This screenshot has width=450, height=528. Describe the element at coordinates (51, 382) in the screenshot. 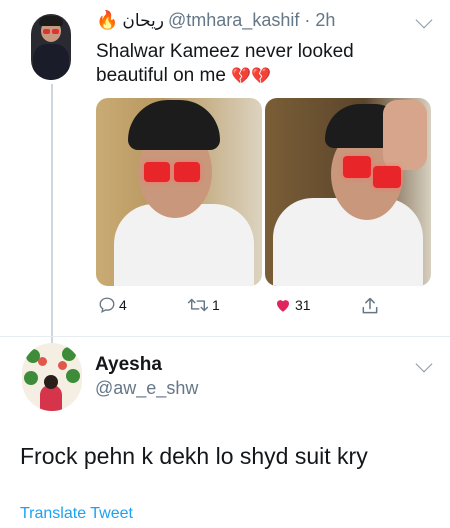

I see `avatar-figure-head` at that location.